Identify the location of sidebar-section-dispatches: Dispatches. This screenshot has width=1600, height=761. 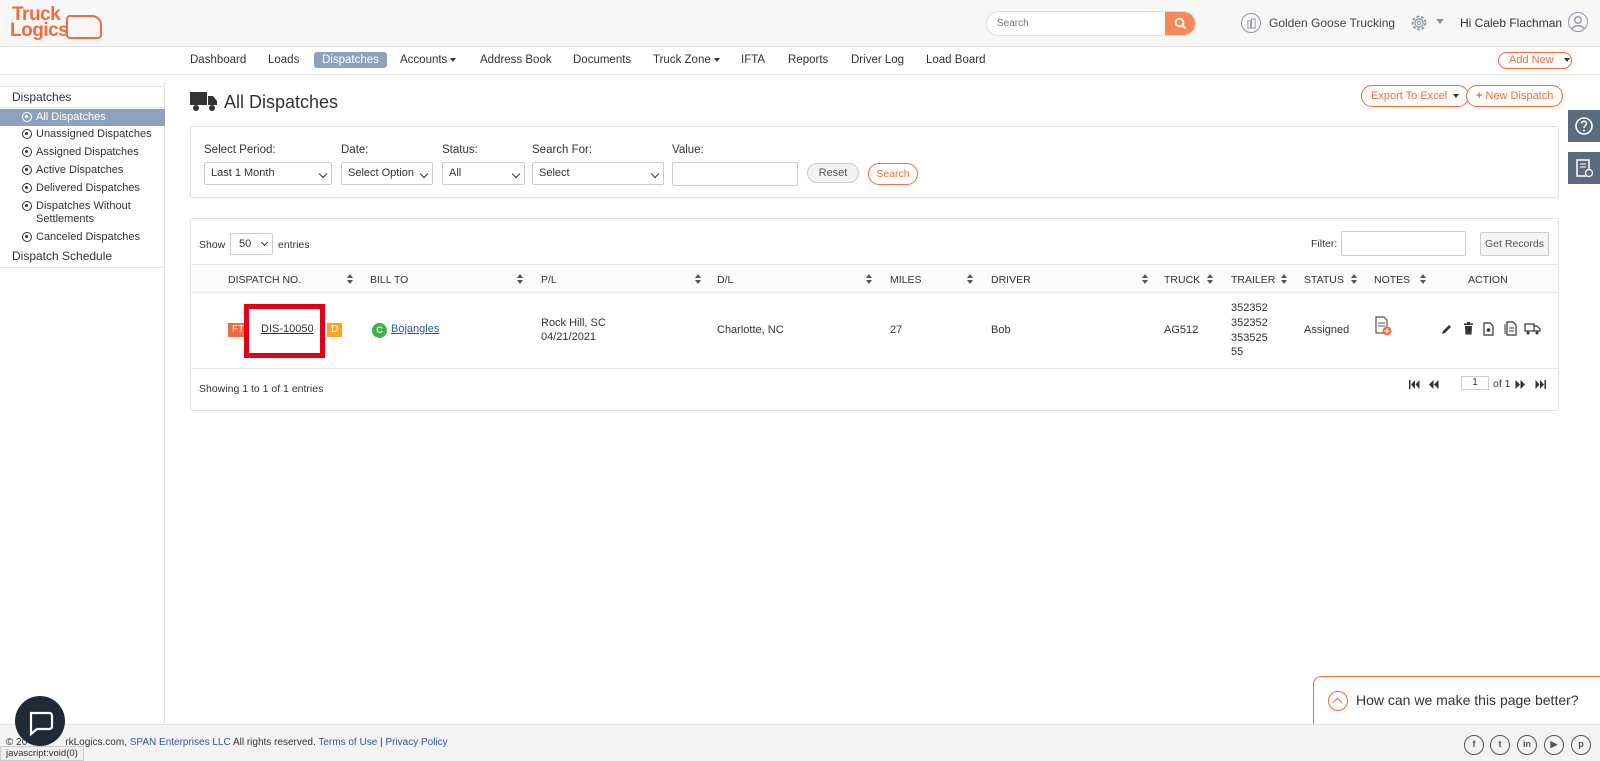
(82, 97).